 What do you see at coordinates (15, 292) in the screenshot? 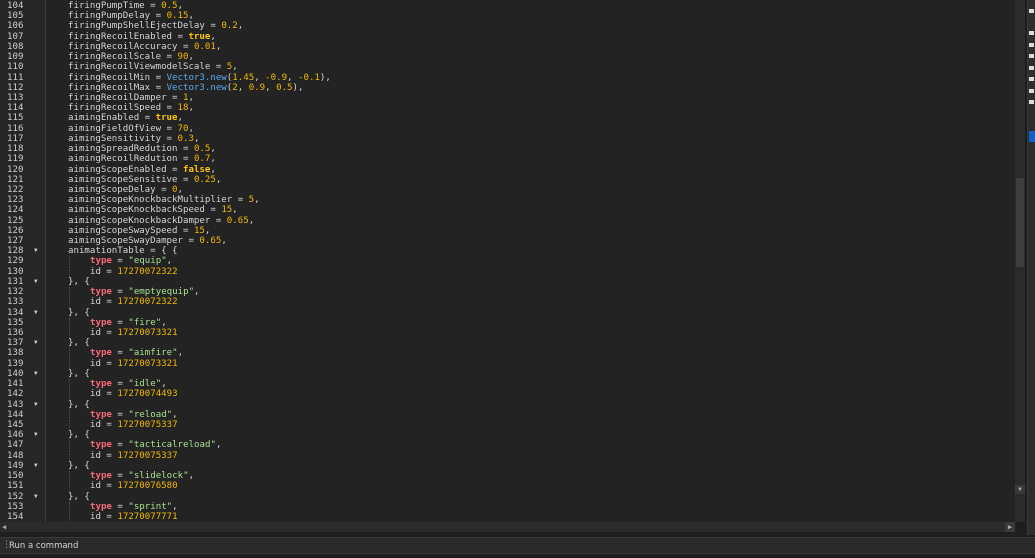
I see `line-number: 132` at bounding box center [15, 292].